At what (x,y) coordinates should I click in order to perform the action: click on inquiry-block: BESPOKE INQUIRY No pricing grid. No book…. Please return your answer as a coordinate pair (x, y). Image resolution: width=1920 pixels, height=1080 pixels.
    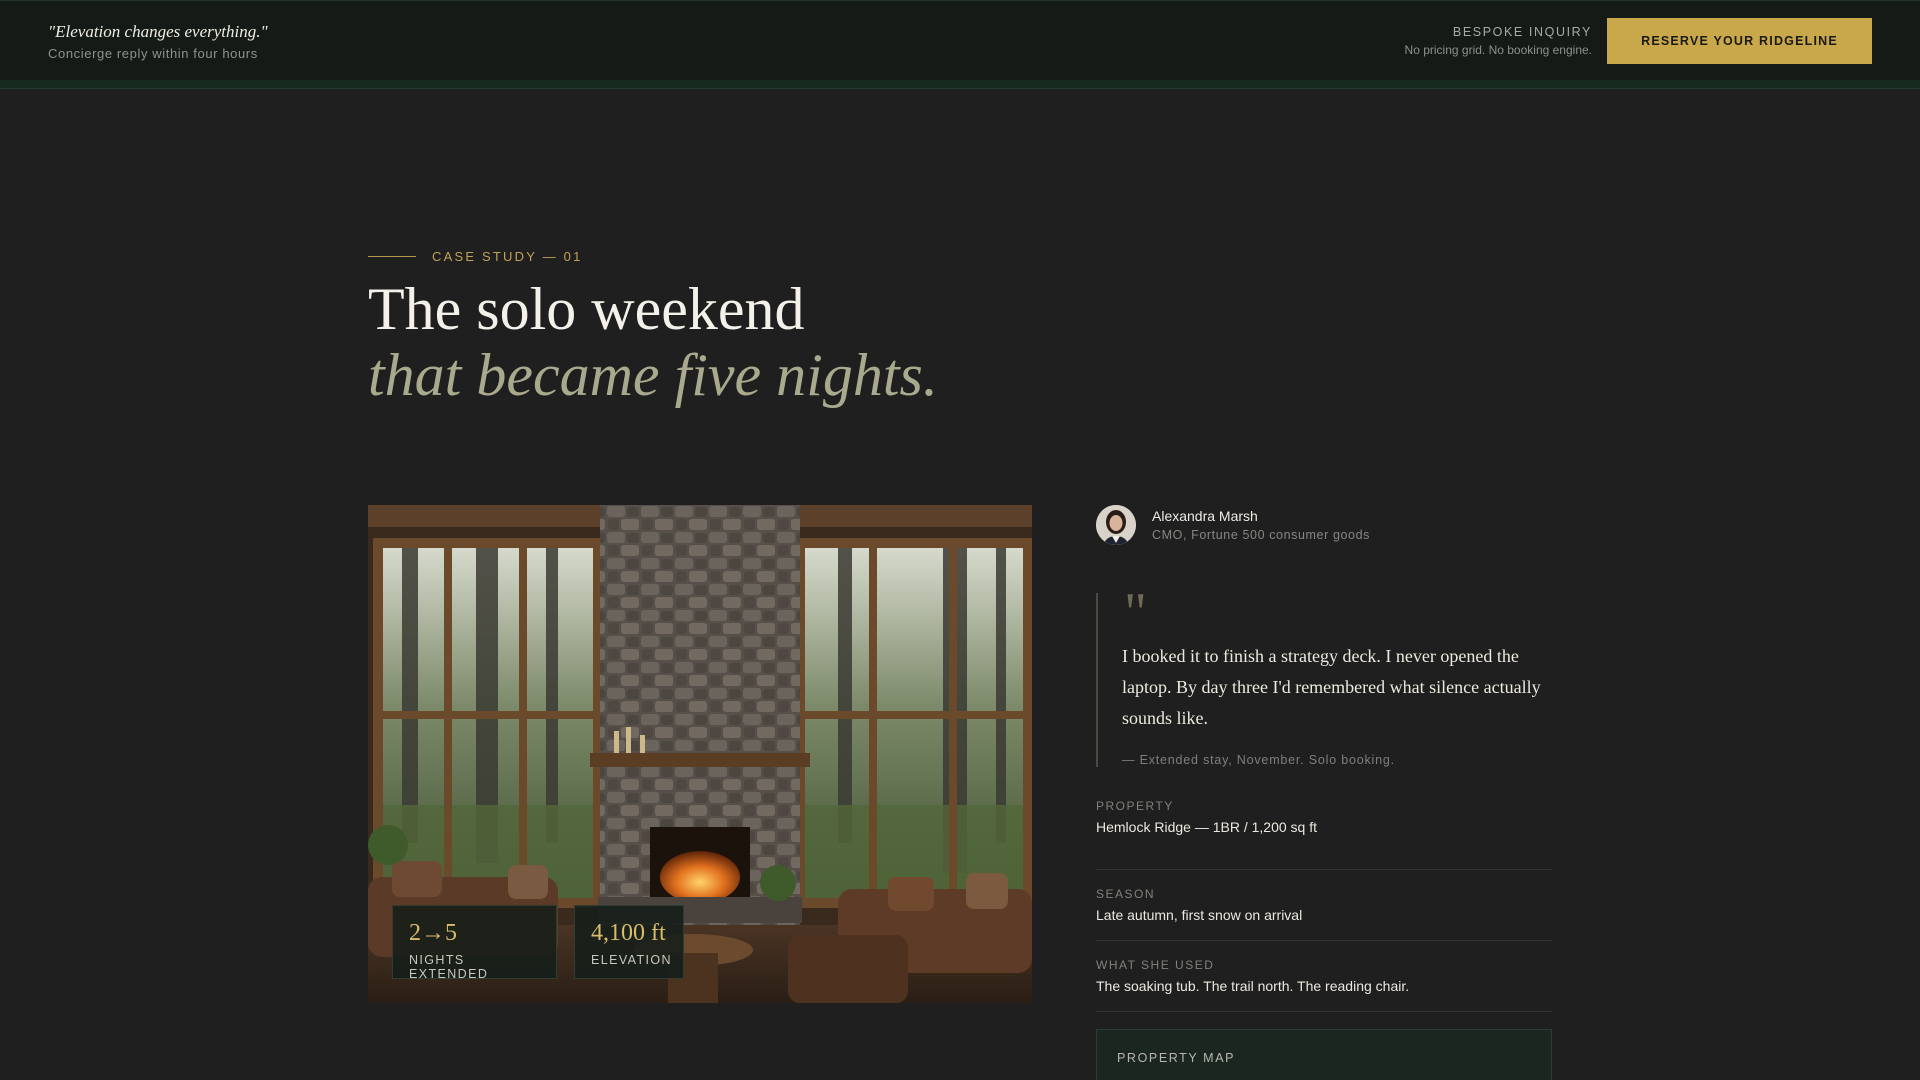
    Looking at the image, I should click on (1498, 41).